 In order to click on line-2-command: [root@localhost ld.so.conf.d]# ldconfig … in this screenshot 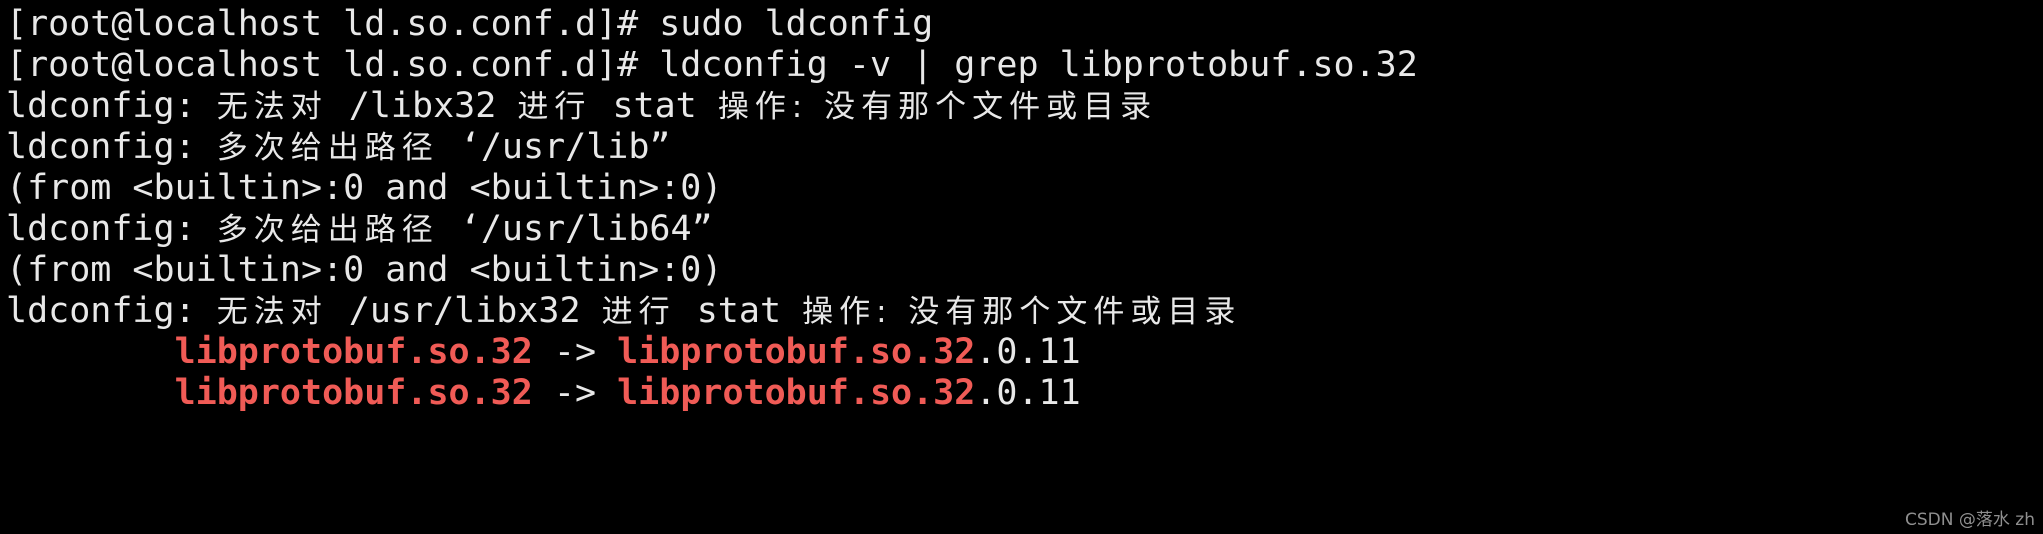, I will do `click(1024, 65)`.